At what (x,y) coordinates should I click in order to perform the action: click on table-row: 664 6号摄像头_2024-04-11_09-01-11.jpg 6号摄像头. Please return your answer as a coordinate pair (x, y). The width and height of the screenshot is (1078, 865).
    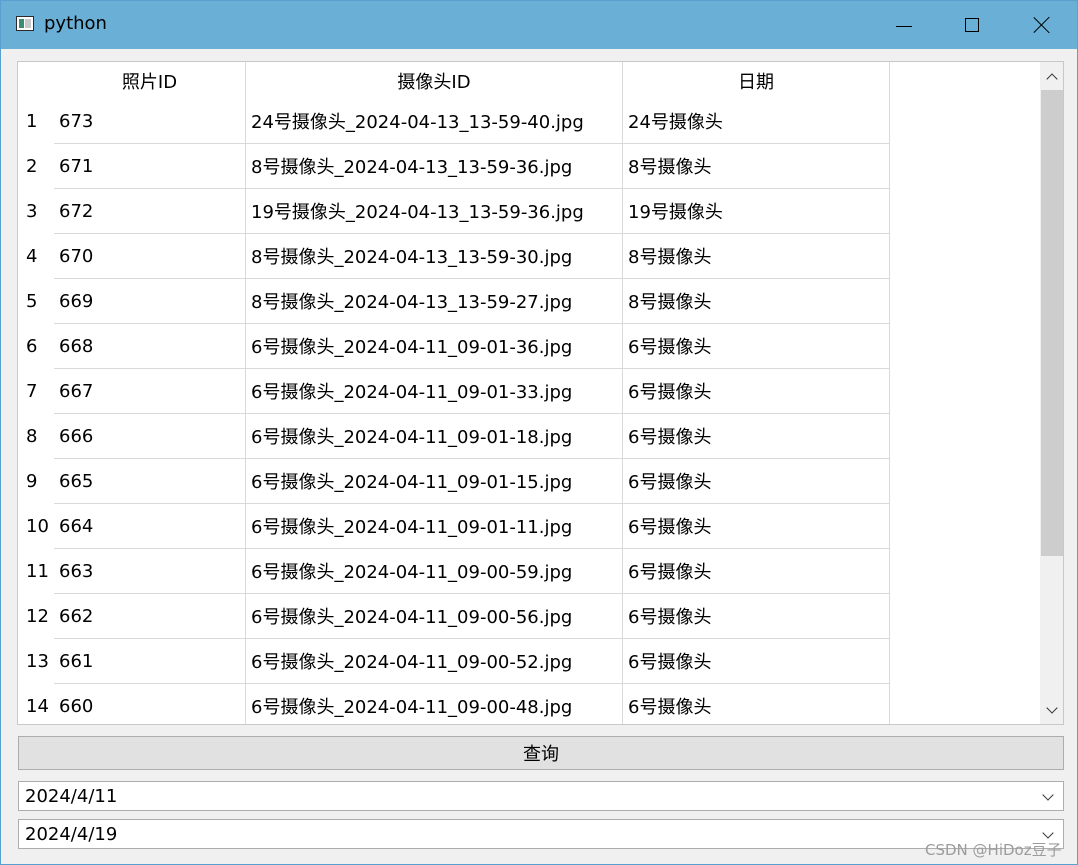
    Looking at the image, I should click on (472, 526).